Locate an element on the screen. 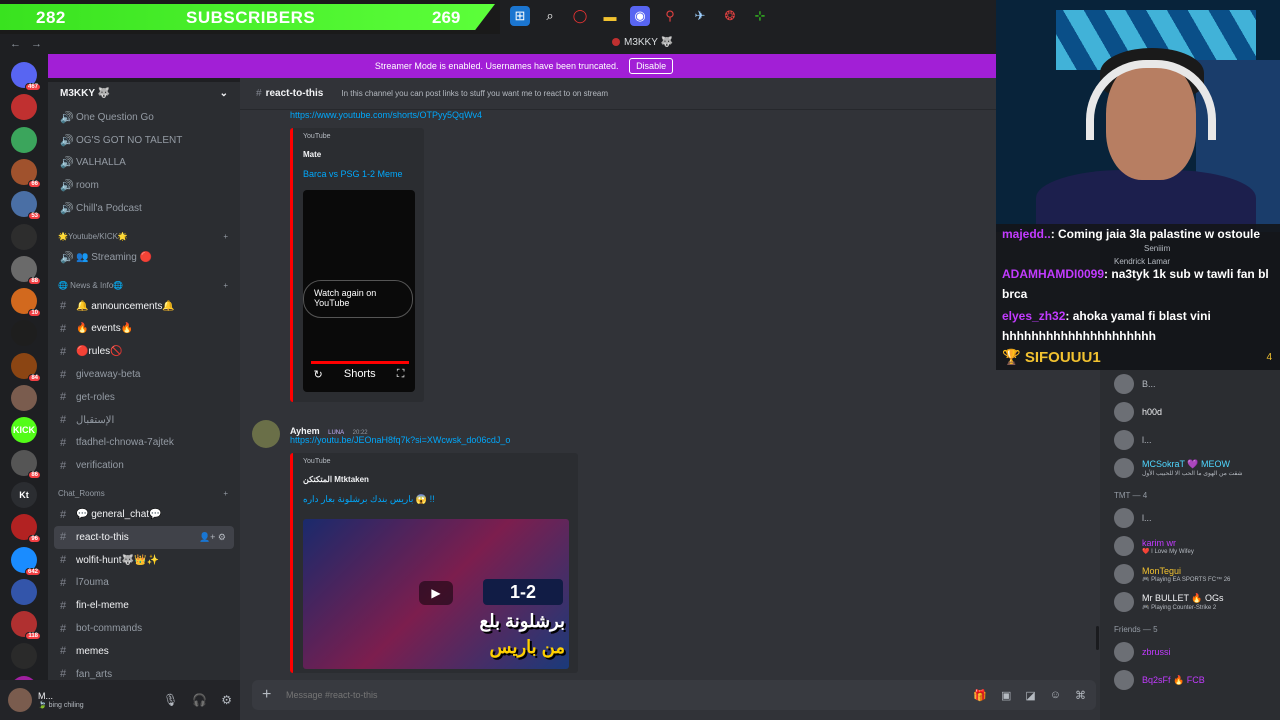  microphone-icon: 🎙 is located at coordinates (170, 700).